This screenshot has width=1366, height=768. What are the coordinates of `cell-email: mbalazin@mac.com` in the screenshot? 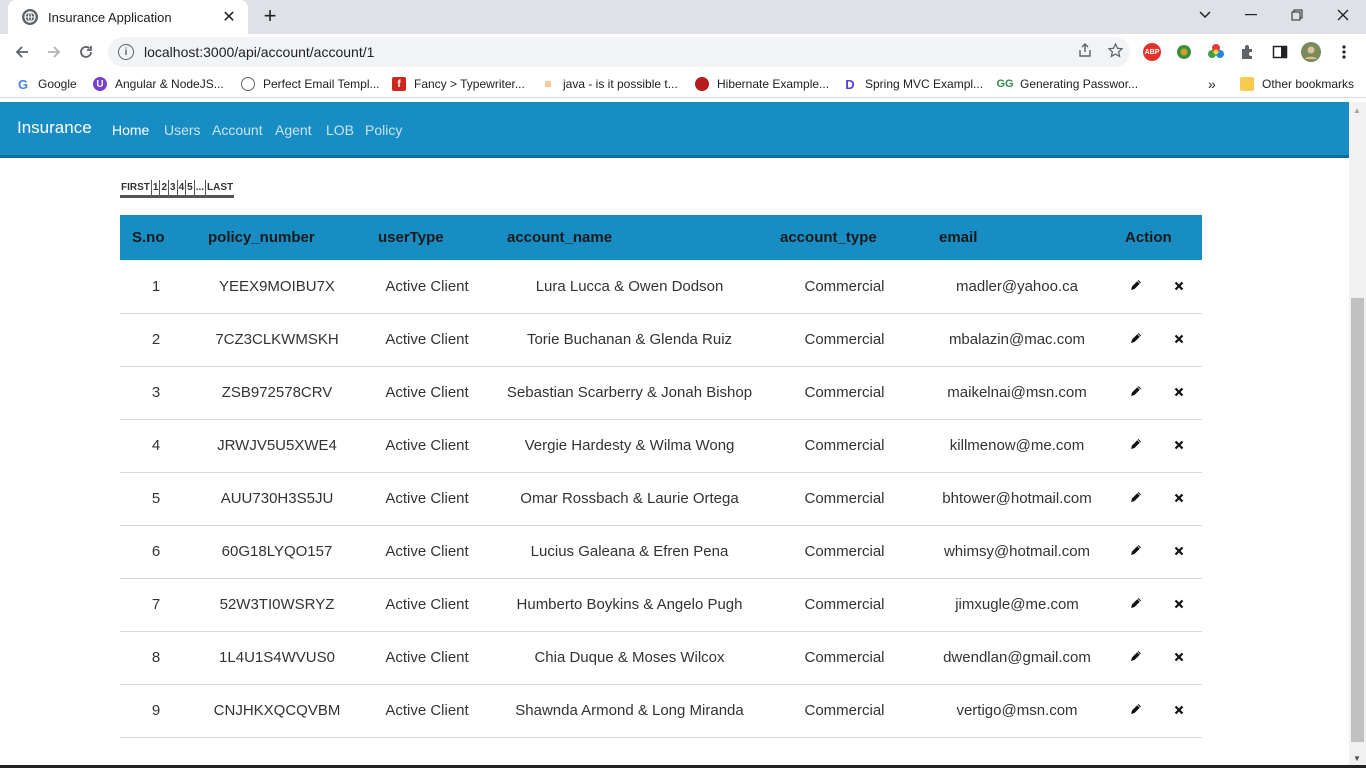 It's located at (1017, 340).